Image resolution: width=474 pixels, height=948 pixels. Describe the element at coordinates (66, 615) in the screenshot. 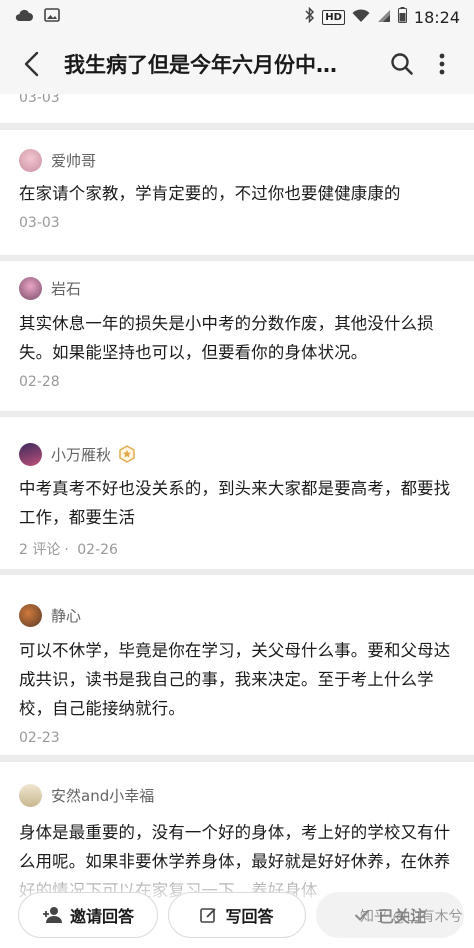

I see `author-name: 静心` at that location.